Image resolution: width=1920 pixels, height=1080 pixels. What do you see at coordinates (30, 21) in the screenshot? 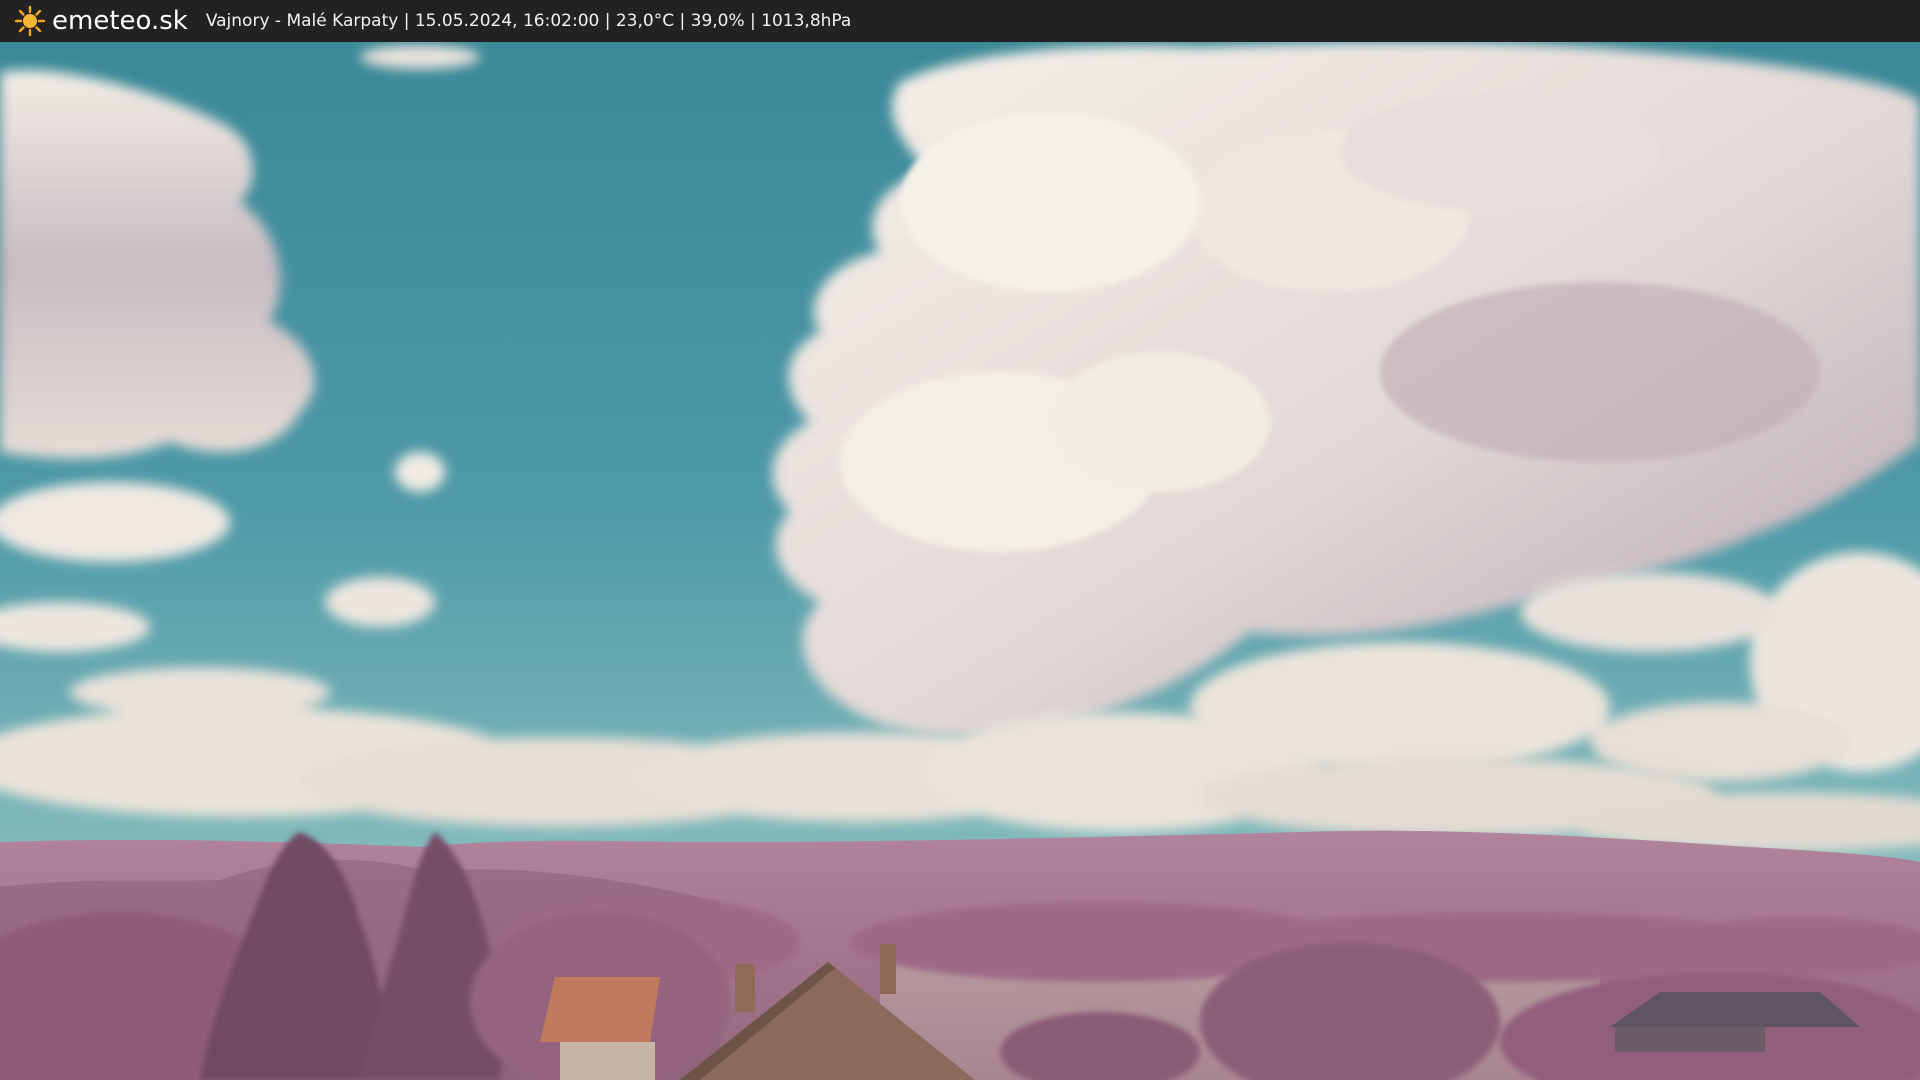
I see `sun-icon` at bounding box center [30, 21].